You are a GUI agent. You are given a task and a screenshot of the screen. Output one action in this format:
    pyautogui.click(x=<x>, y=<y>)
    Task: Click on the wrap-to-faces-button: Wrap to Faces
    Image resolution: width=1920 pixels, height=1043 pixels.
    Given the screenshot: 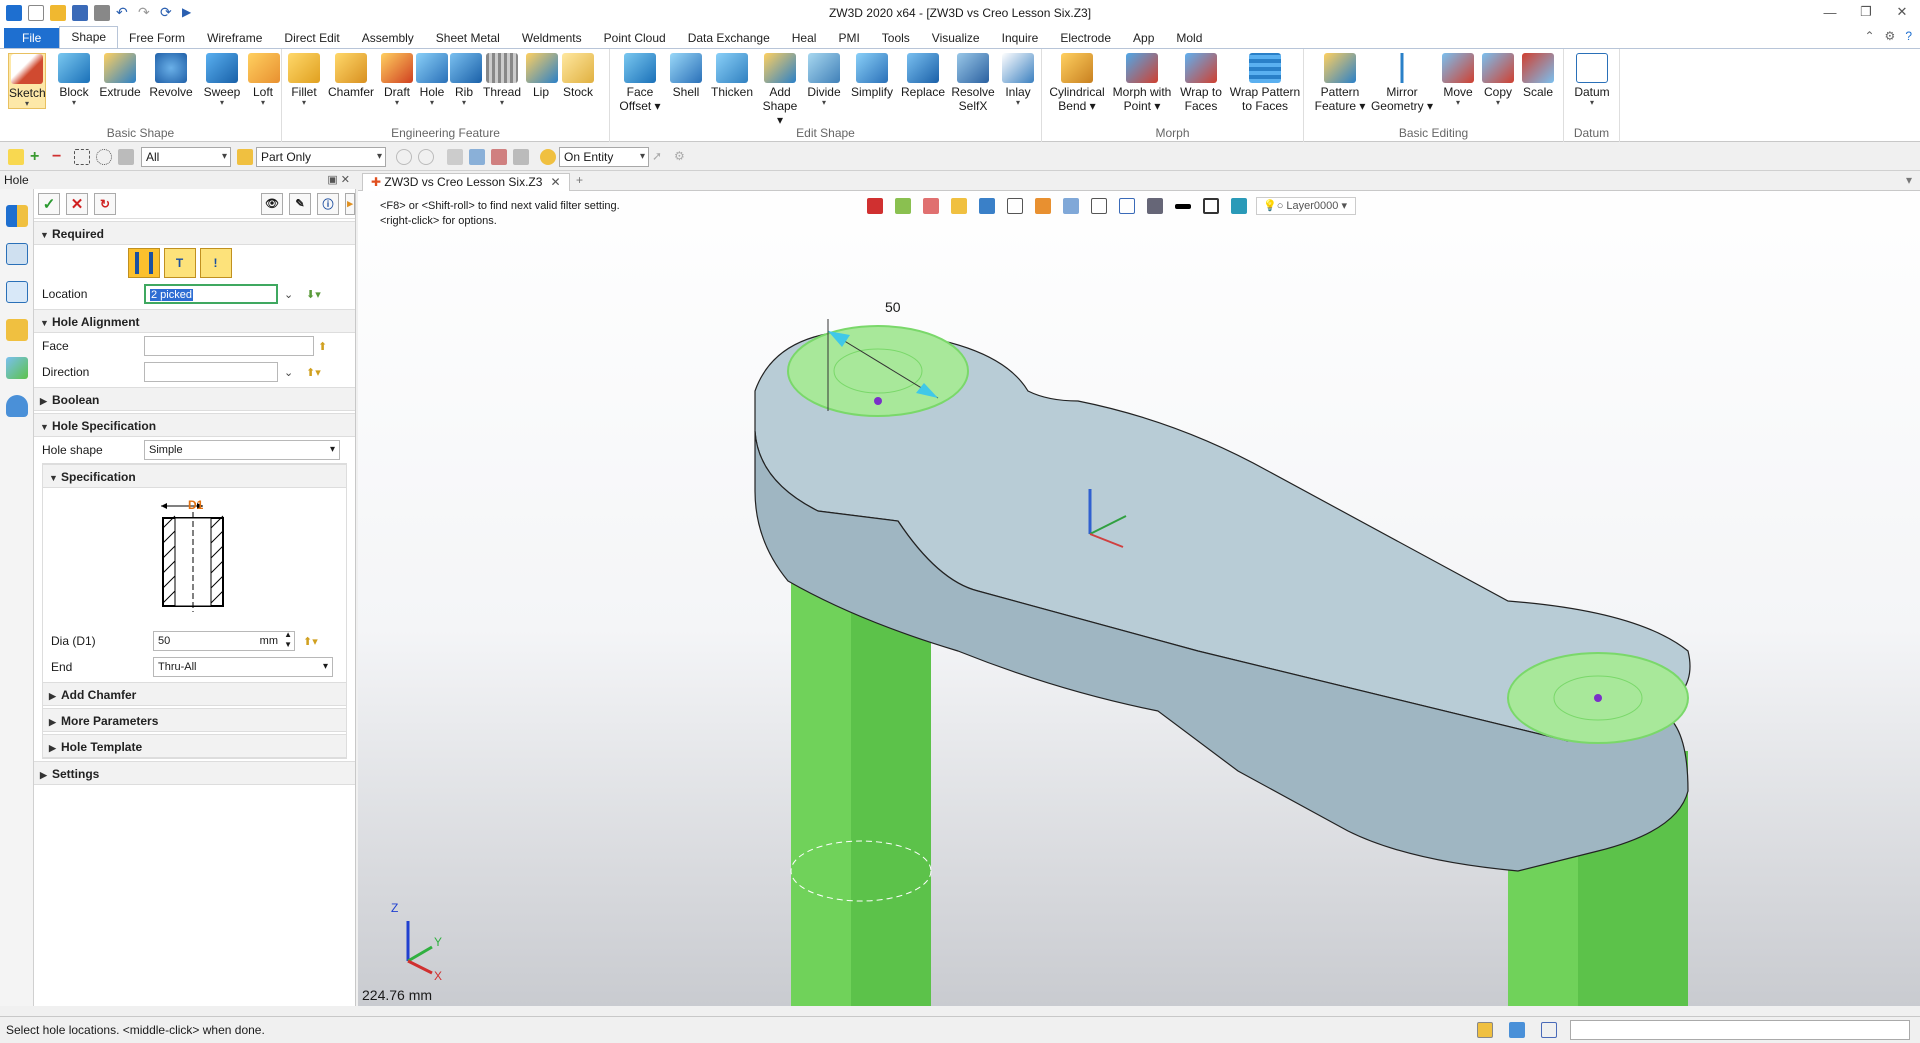 What is the action you would take?
    pyautogui.click(x=1201, y=83)
    